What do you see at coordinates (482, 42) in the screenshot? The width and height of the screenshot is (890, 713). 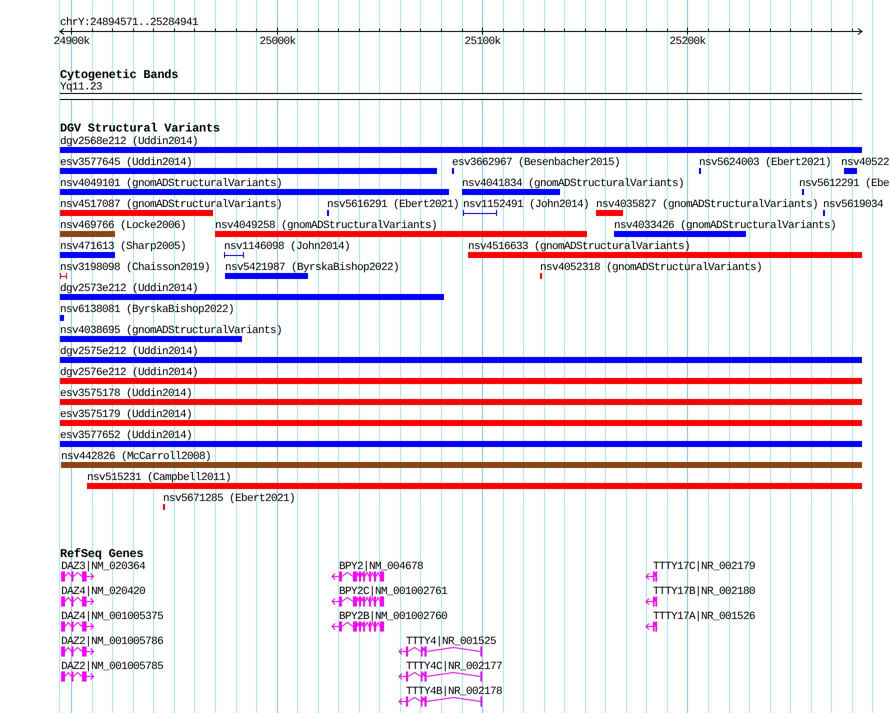 I see `tick-label: 25100k` at bounding box center [482, 42].